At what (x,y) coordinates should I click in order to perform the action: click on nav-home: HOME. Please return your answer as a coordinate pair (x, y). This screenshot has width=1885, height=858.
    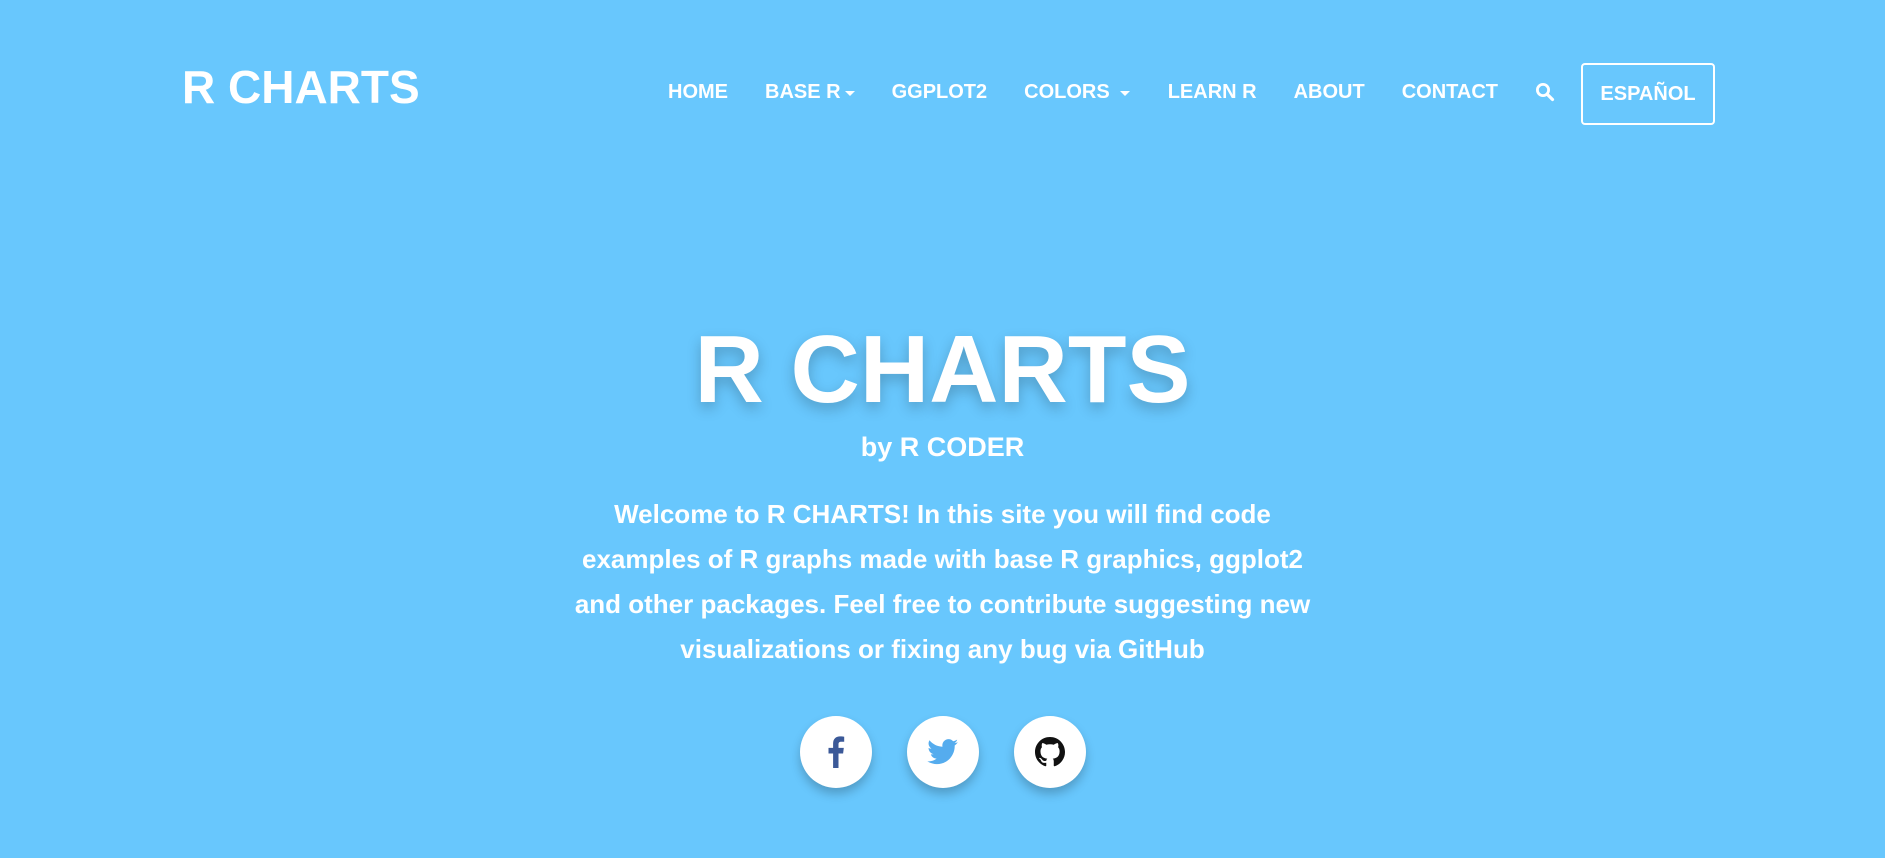
    Looking at the image, I should click on (698, 92).